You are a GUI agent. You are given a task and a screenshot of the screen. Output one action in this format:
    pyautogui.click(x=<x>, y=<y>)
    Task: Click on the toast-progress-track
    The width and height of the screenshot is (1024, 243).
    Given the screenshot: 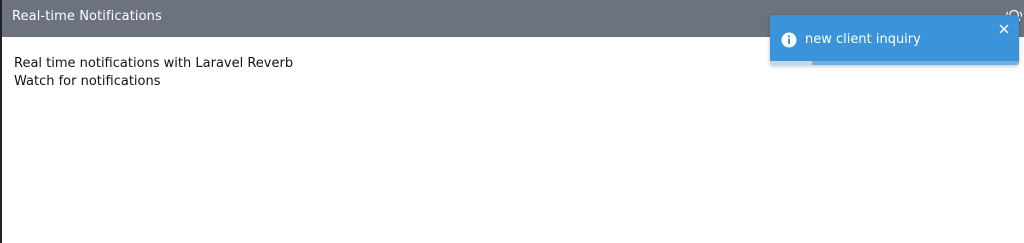 What is the action you would take?
    pyautogui.click(x=894, y=63)
    